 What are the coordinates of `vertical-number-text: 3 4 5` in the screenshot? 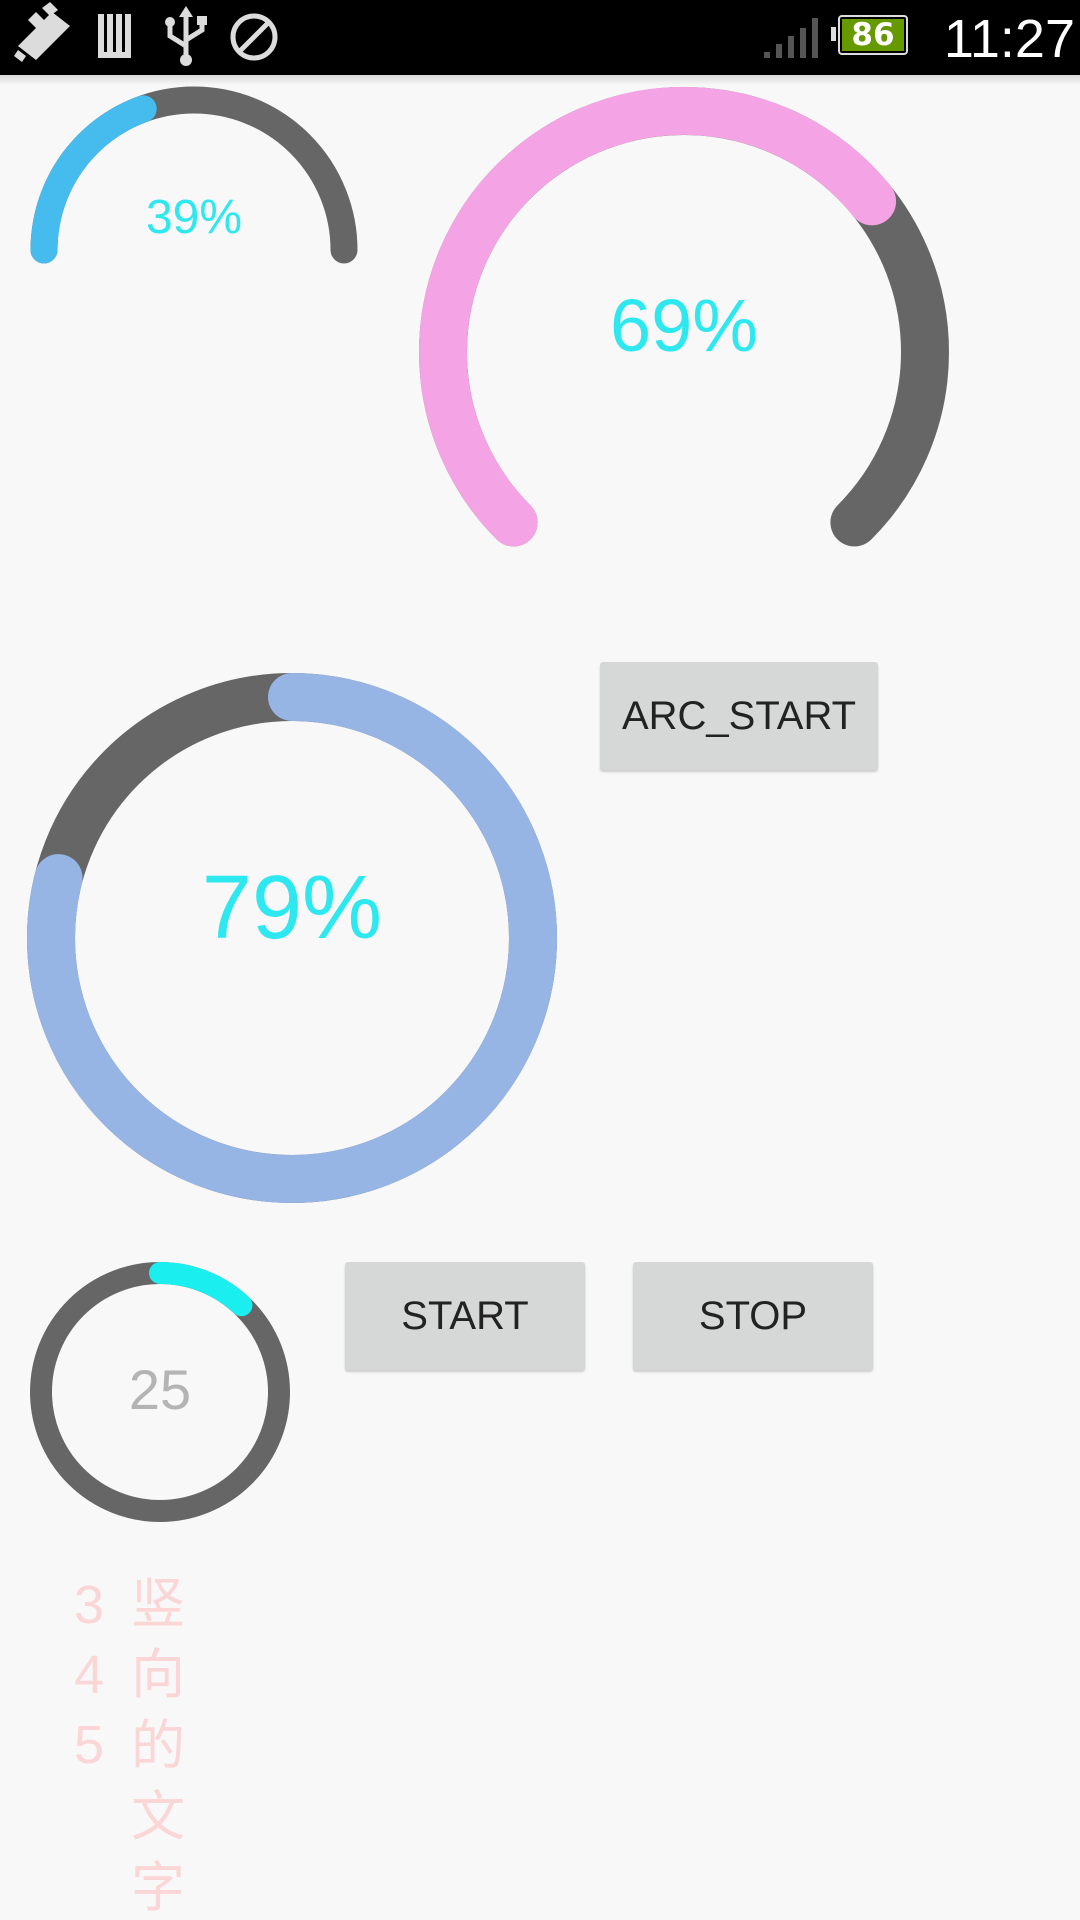 It's located at (89, 1675).